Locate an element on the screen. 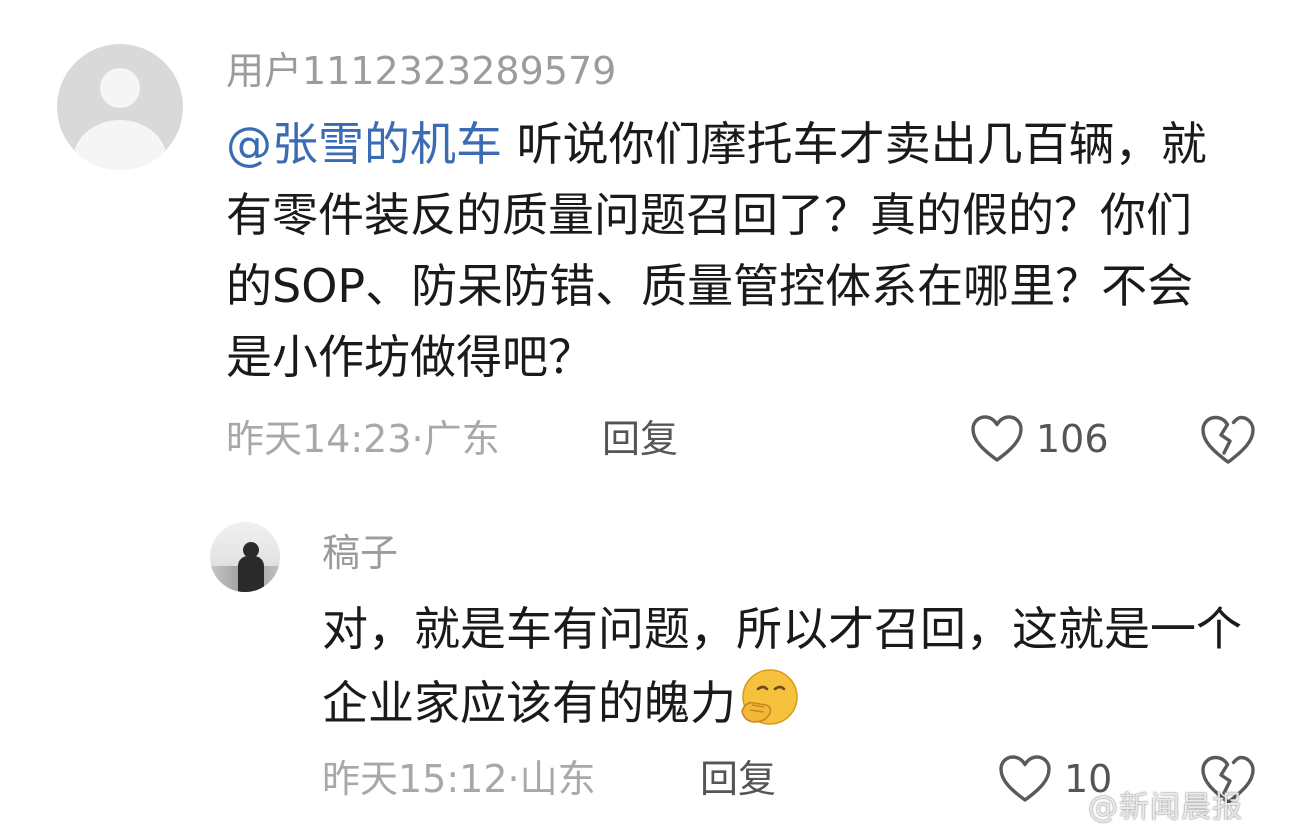 The width and height of the screenshot is (1316, 834). avatar-person-head is located at coordinates (251, 550).